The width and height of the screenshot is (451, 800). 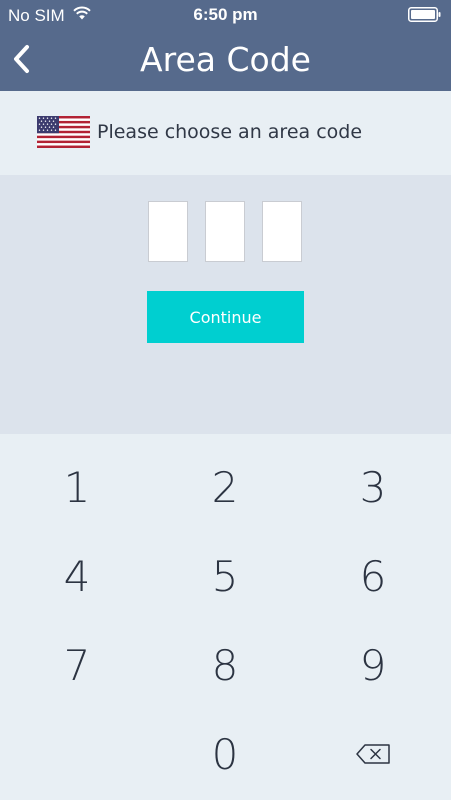 I want to click on continue-button: Continue, so click(x=225, y=317).